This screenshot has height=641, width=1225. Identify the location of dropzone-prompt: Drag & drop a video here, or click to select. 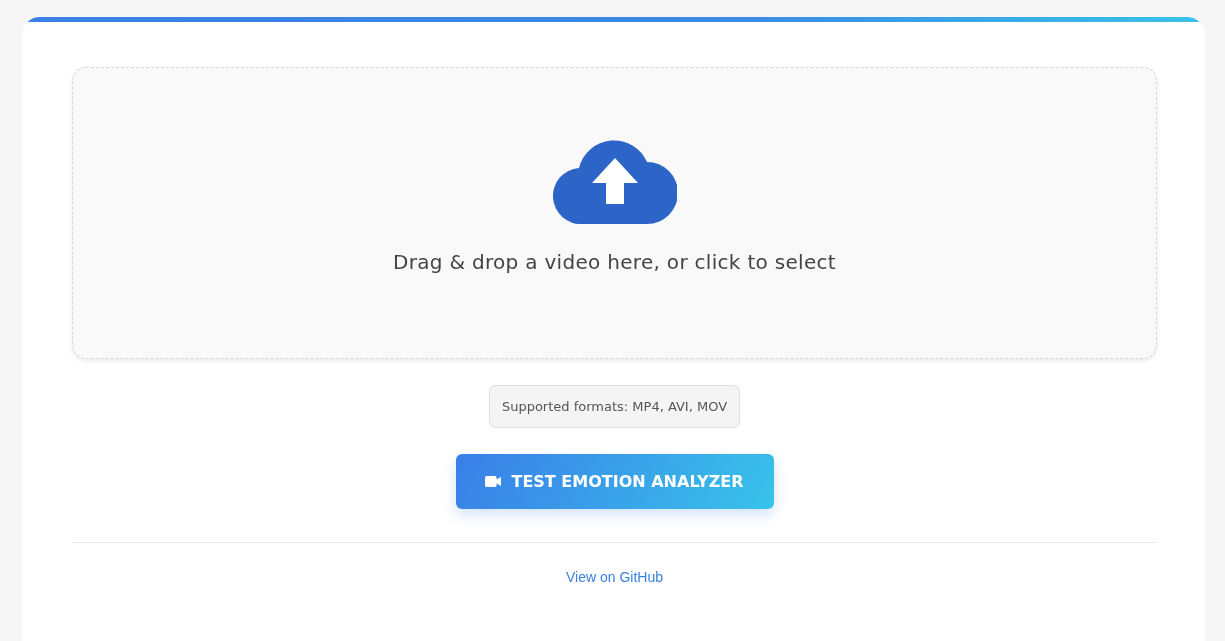
(614, 262).